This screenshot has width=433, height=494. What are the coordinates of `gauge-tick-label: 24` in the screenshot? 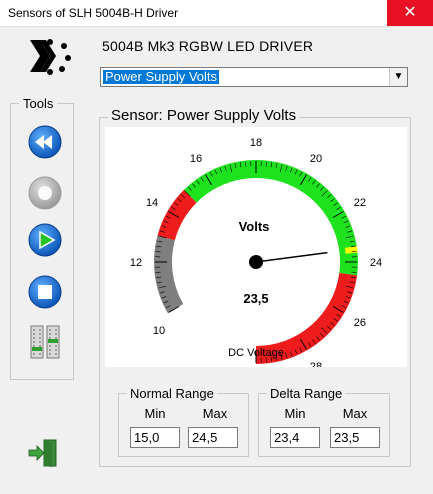 It's located at (376, 263).